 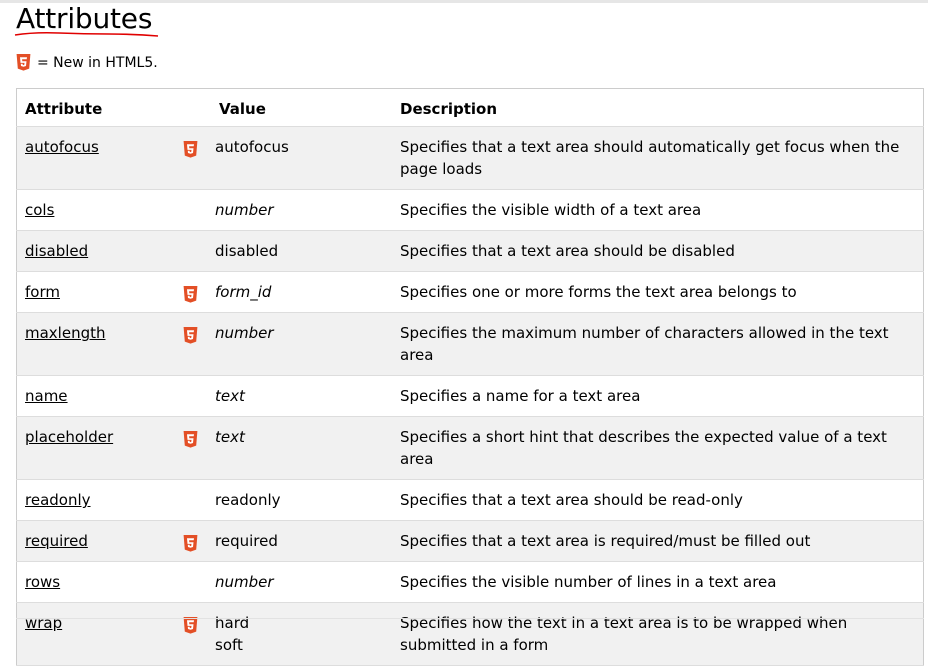 I want to click on header-attribute: Attribute, so click(x=113, y=107).